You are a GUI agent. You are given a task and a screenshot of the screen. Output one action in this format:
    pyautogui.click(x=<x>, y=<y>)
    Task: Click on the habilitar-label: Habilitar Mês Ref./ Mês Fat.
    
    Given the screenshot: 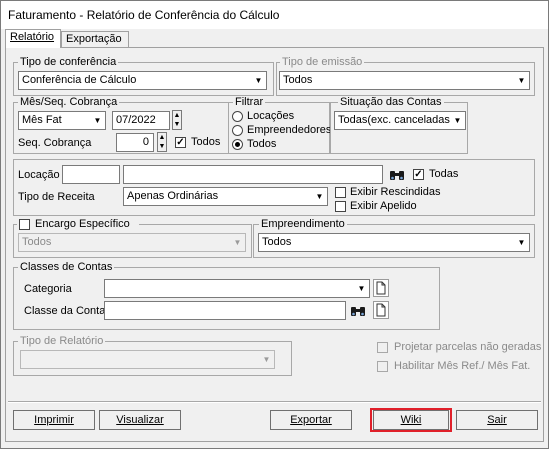 What is the action you would take?
    pyautogui.click(x=462, y=366)
    